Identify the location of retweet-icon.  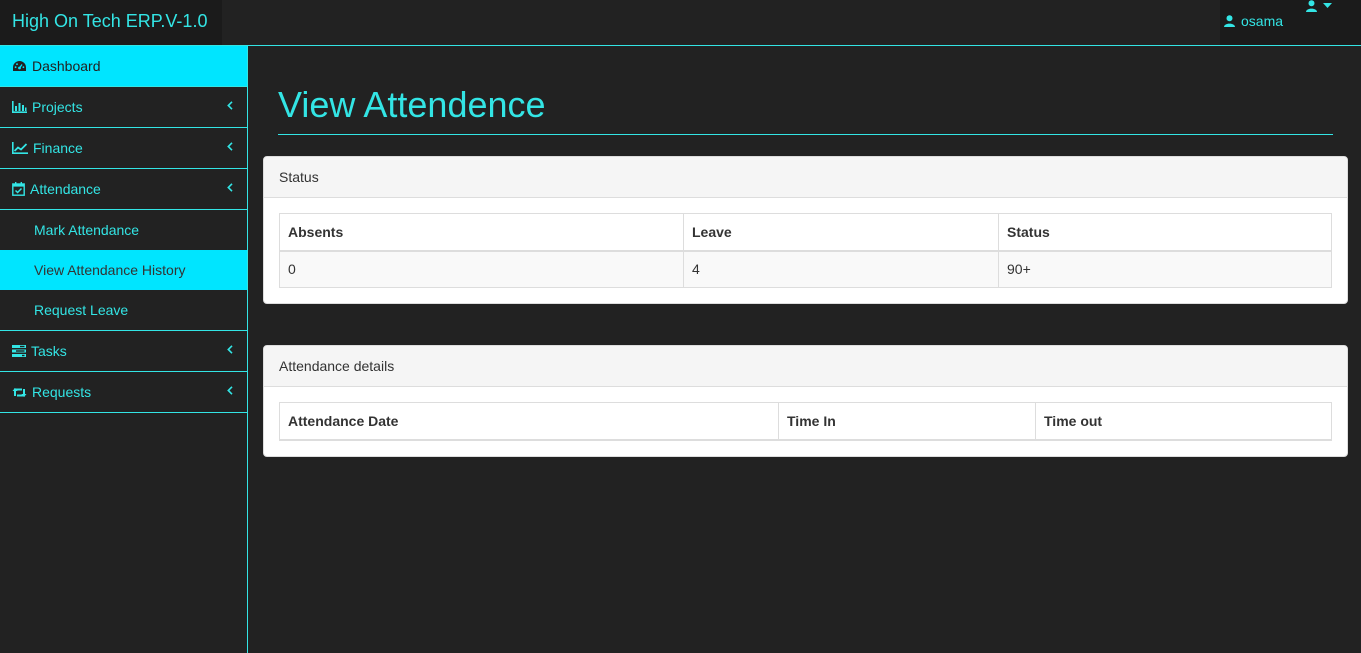
(19, 392).